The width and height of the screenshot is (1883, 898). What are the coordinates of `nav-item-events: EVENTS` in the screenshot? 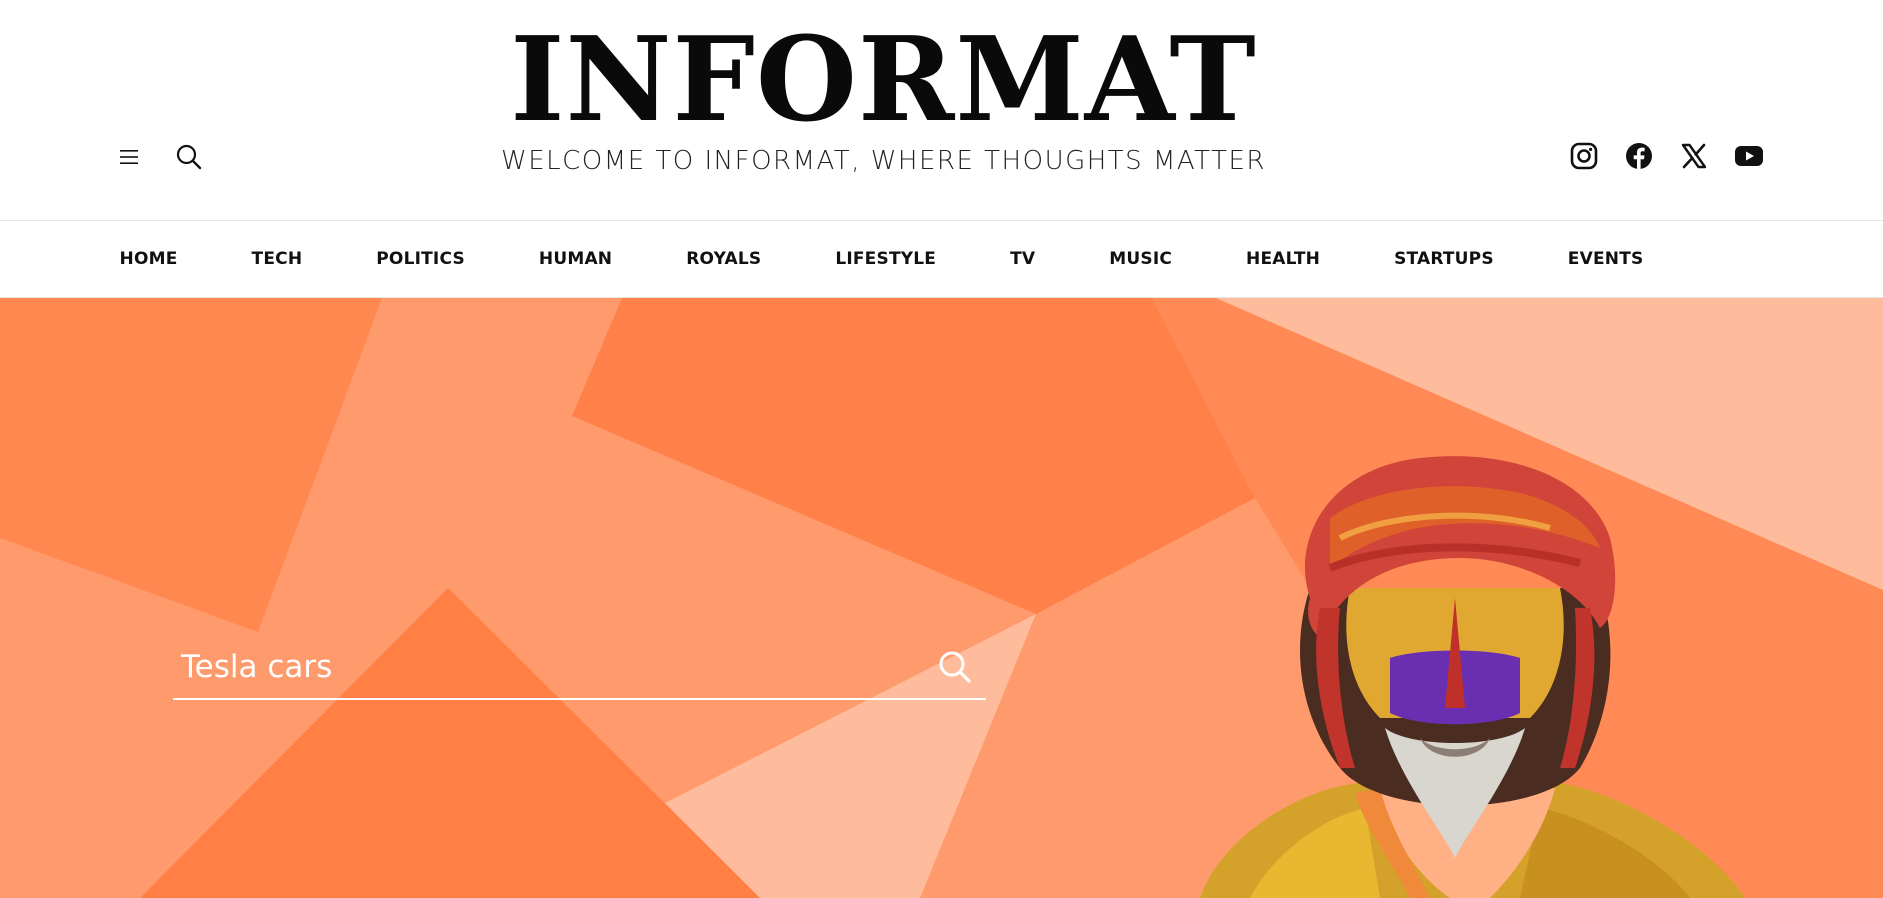 It's located at (1606, 259).